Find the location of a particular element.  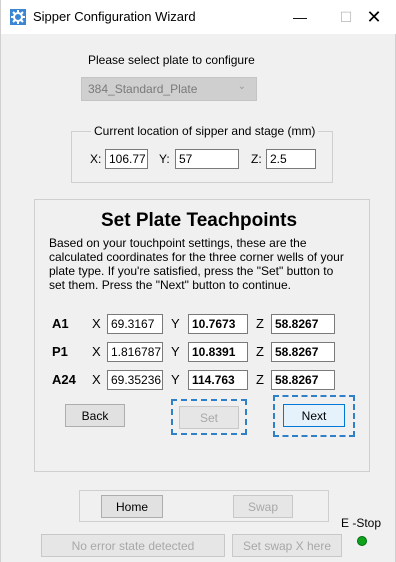

plate-select-value: 384_Standard_Plate is located at coordinates (143, 89).